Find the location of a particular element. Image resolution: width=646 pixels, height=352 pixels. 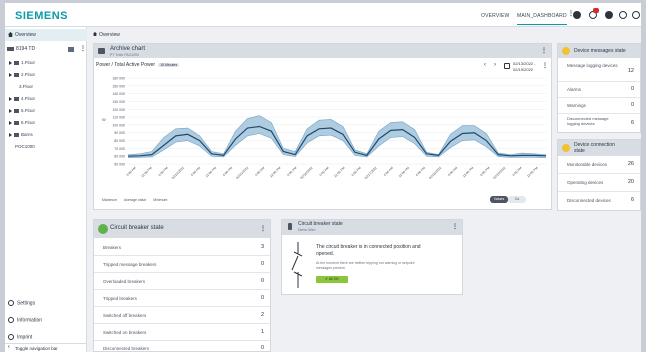

interval-chip: 15 Minutes is located at coordinates (169, 65).